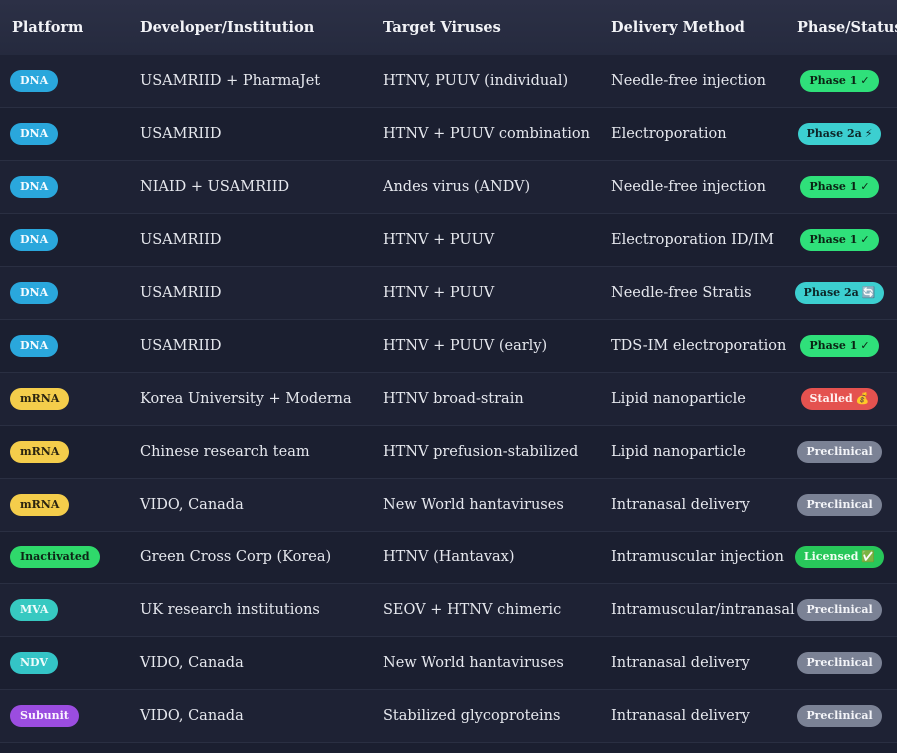  I want to click on header-target-viruses: Target Viruses, so click(485, 27).